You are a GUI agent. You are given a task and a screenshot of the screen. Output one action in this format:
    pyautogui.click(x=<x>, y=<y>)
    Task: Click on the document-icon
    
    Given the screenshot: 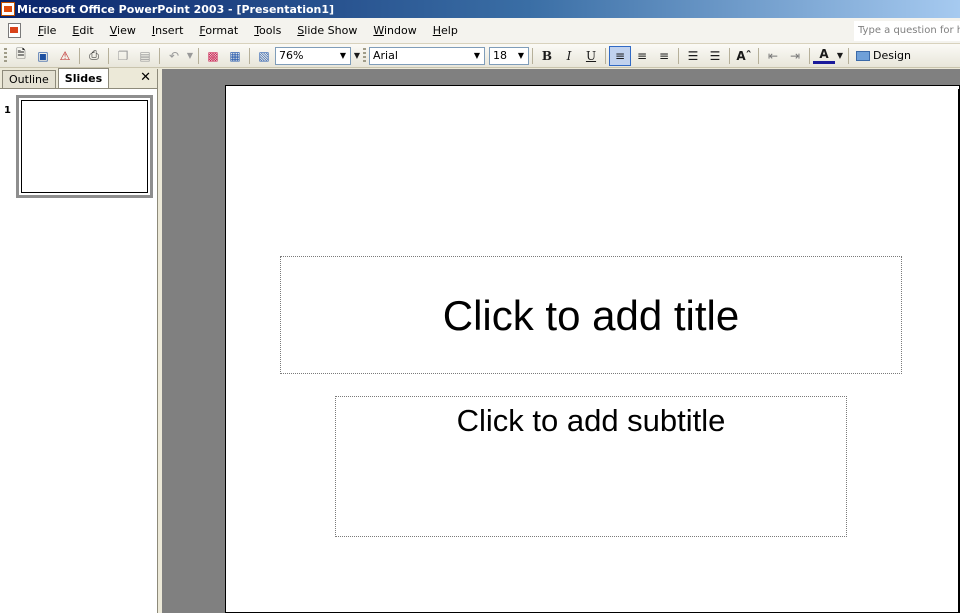 What is the action you would take?
    pyautogui.click(x=15, y=31)
    